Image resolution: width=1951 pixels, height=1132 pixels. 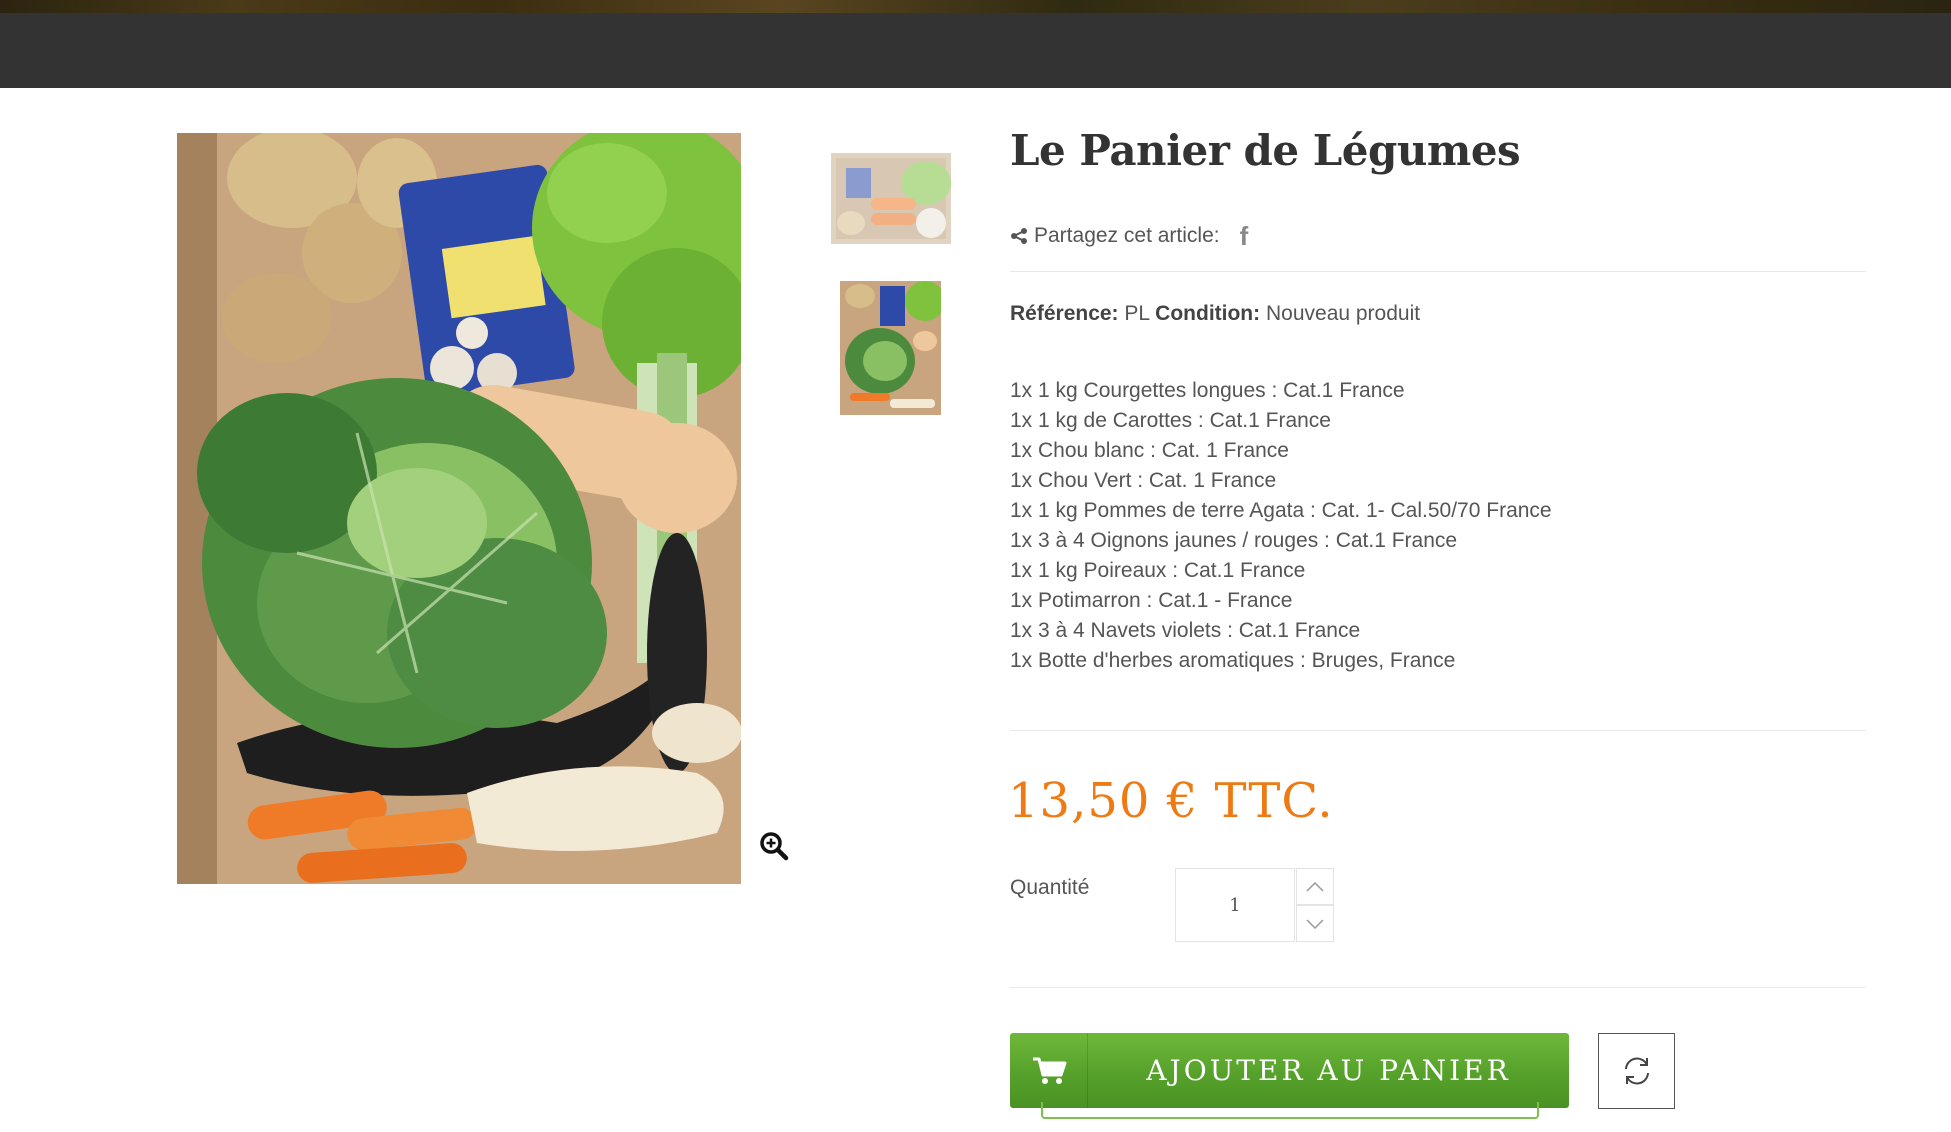 I want to click on cart-icon, so click(x=1049, y=1070).